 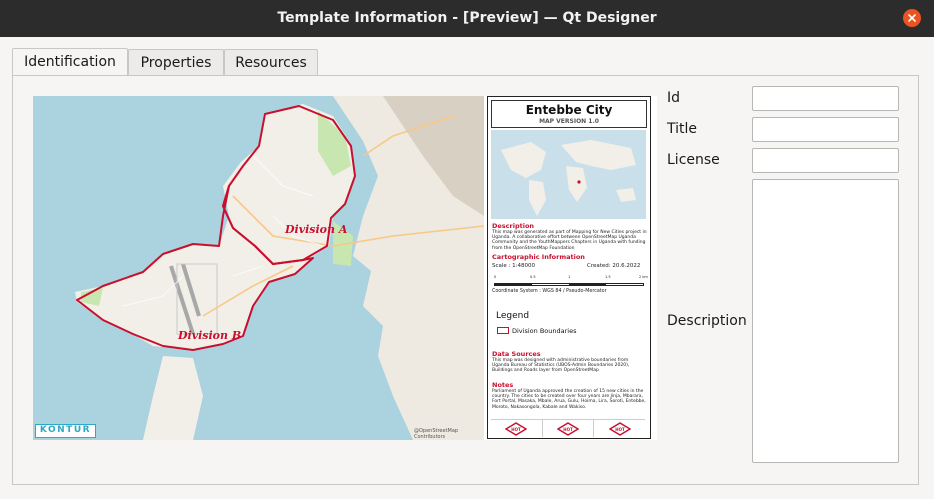 What do you see at coordinates (579, 182) in the screenshot?
I see `location-marker` at bounding box center [579, 182].